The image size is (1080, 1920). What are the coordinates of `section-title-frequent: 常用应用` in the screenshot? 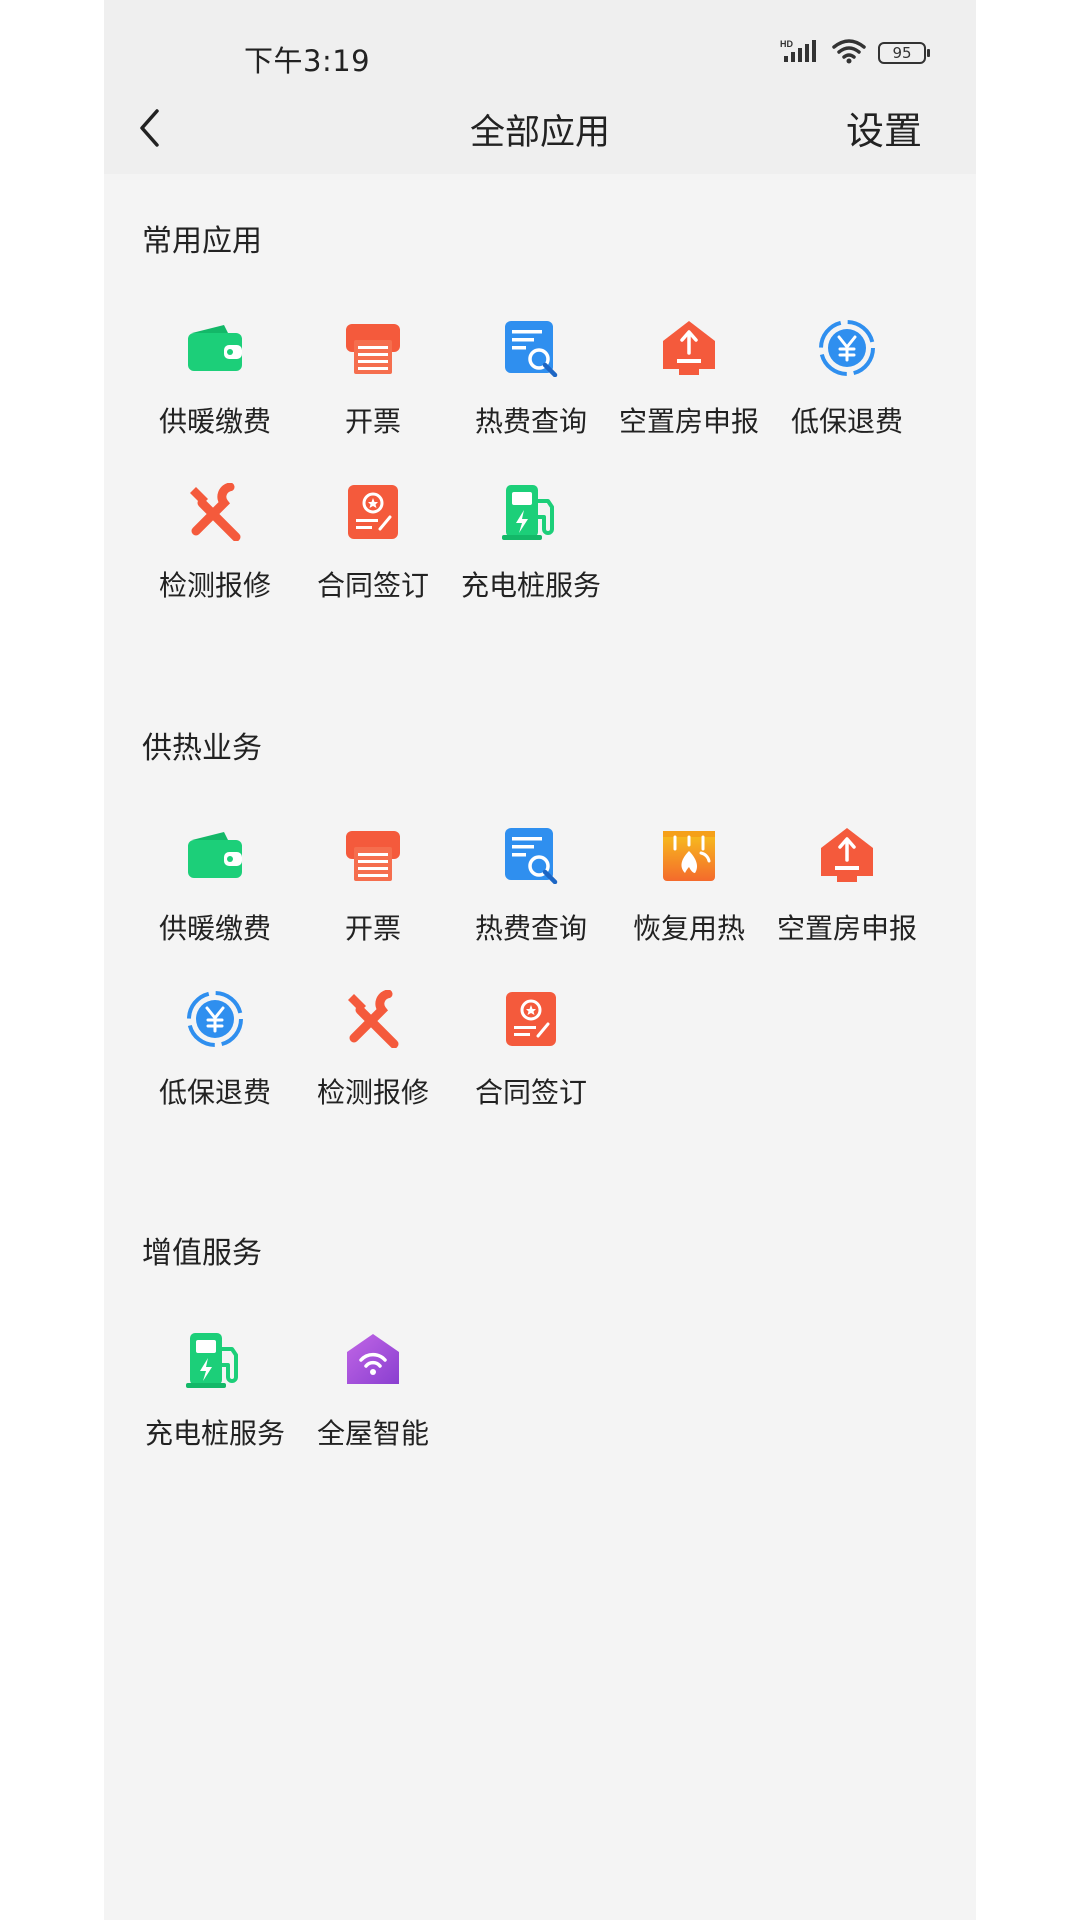 It's located at (202, 241).